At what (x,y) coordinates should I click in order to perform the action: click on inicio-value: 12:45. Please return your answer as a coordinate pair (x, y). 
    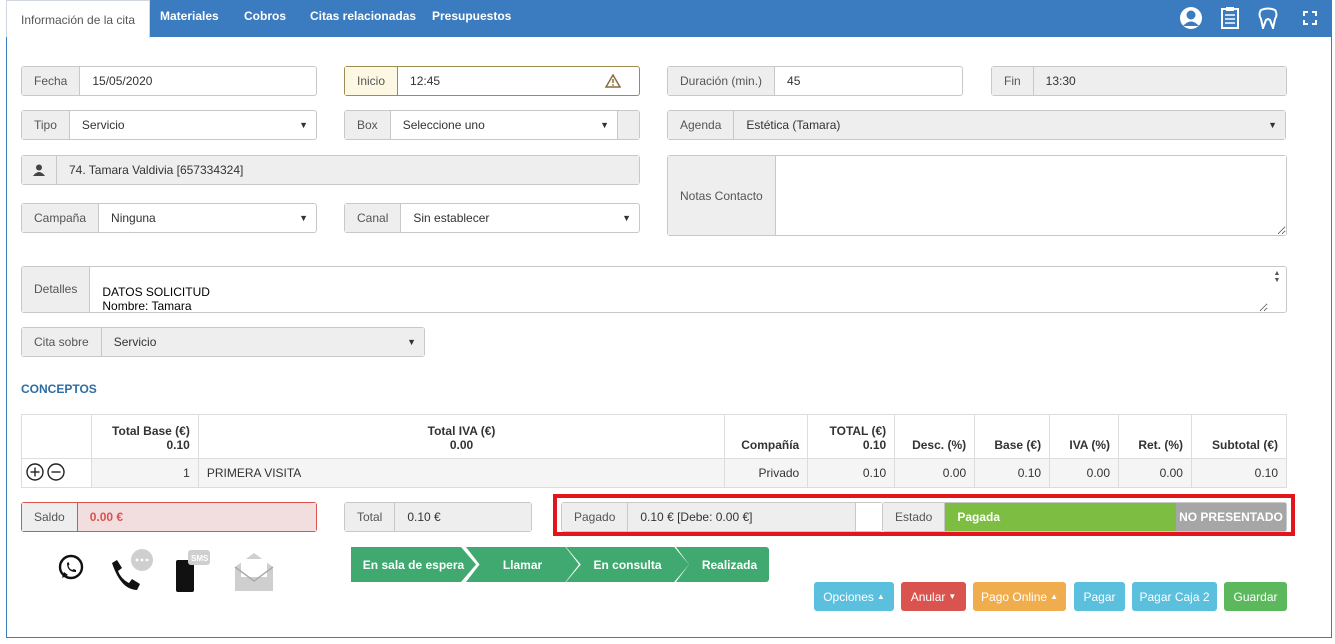
    Looking at the image, I should click on (497, 81).